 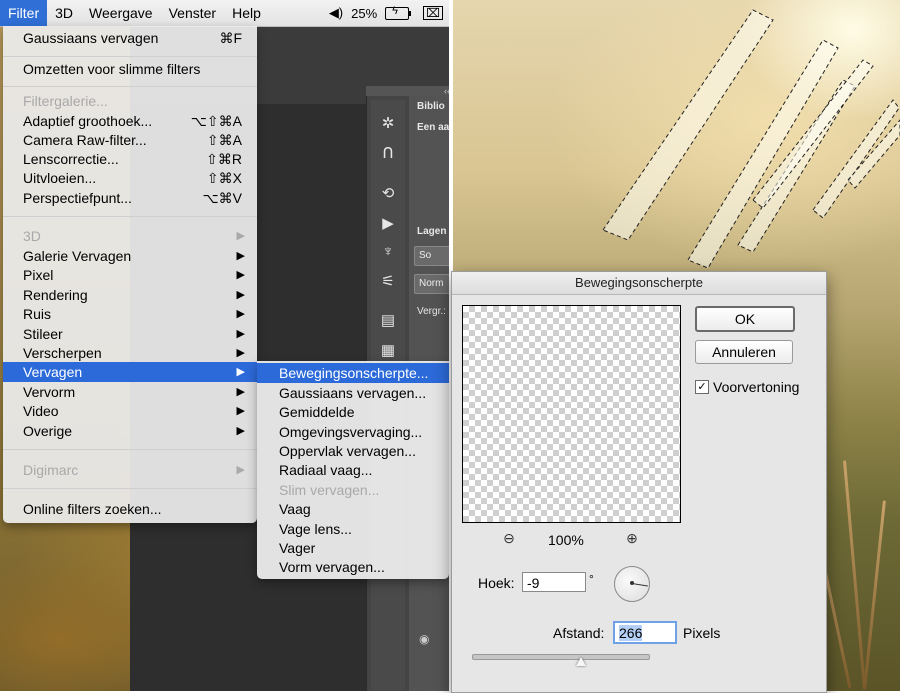 What do you see at coordinates (297, 548) in the screenshot?
I see `menu-item-label: Vager` at bounding box center [297, 548].